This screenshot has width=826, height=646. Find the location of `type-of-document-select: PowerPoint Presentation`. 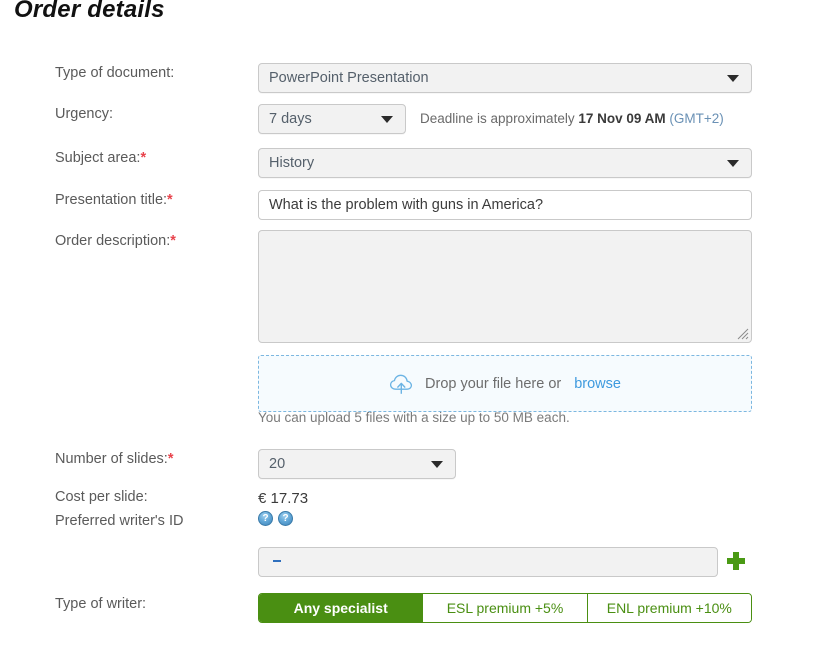

type-of-document-select: PowerPoint Presentation is located at coordinates (505, 78).